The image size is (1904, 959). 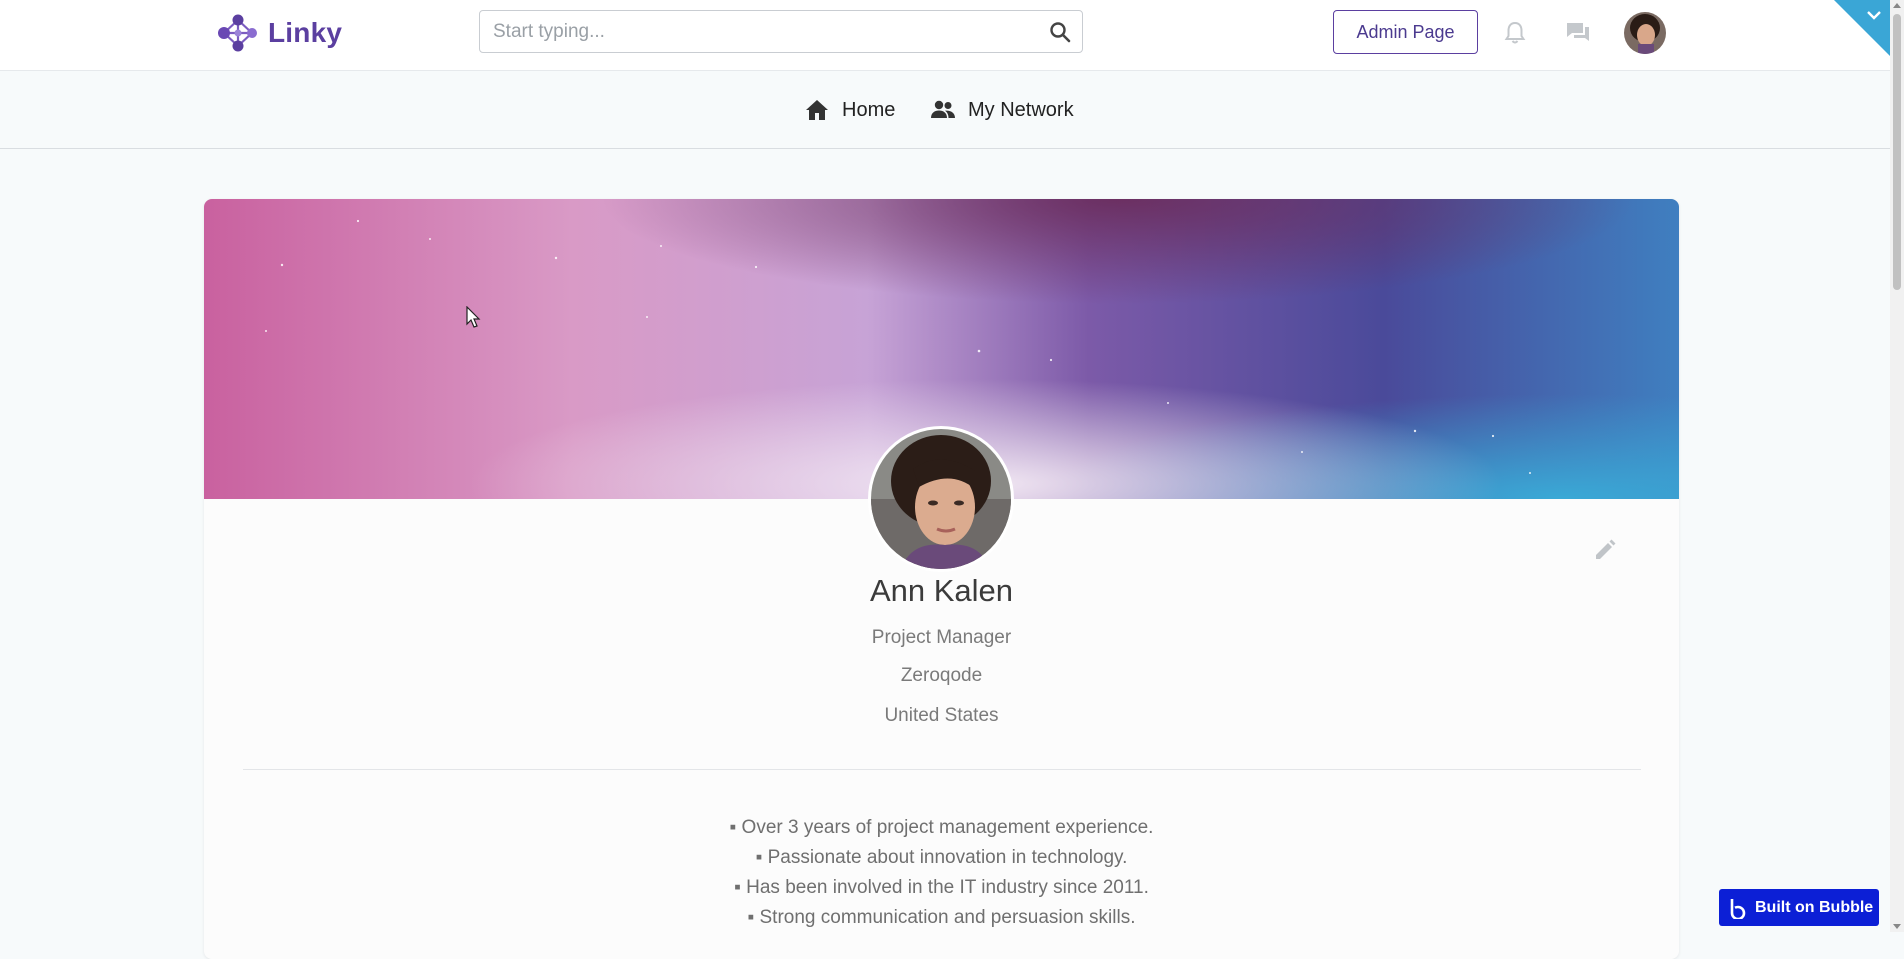 What do you see at coordinates (1605, 550) in the screenshot?
I see `edit-pencil-icon` at bounding box center [1605, 550].